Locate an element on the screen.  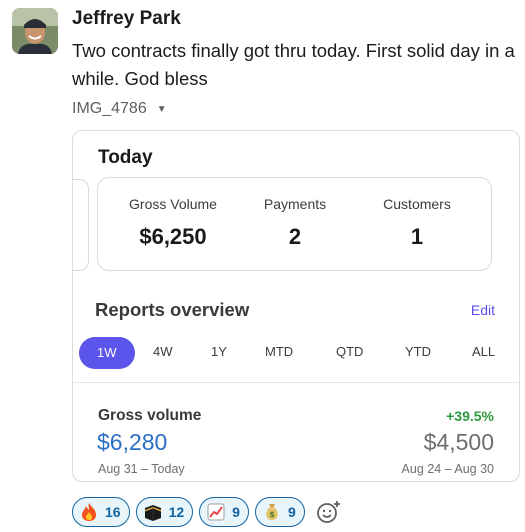
reports-overview-title: Reports overview is located at coordinates (172, 309).